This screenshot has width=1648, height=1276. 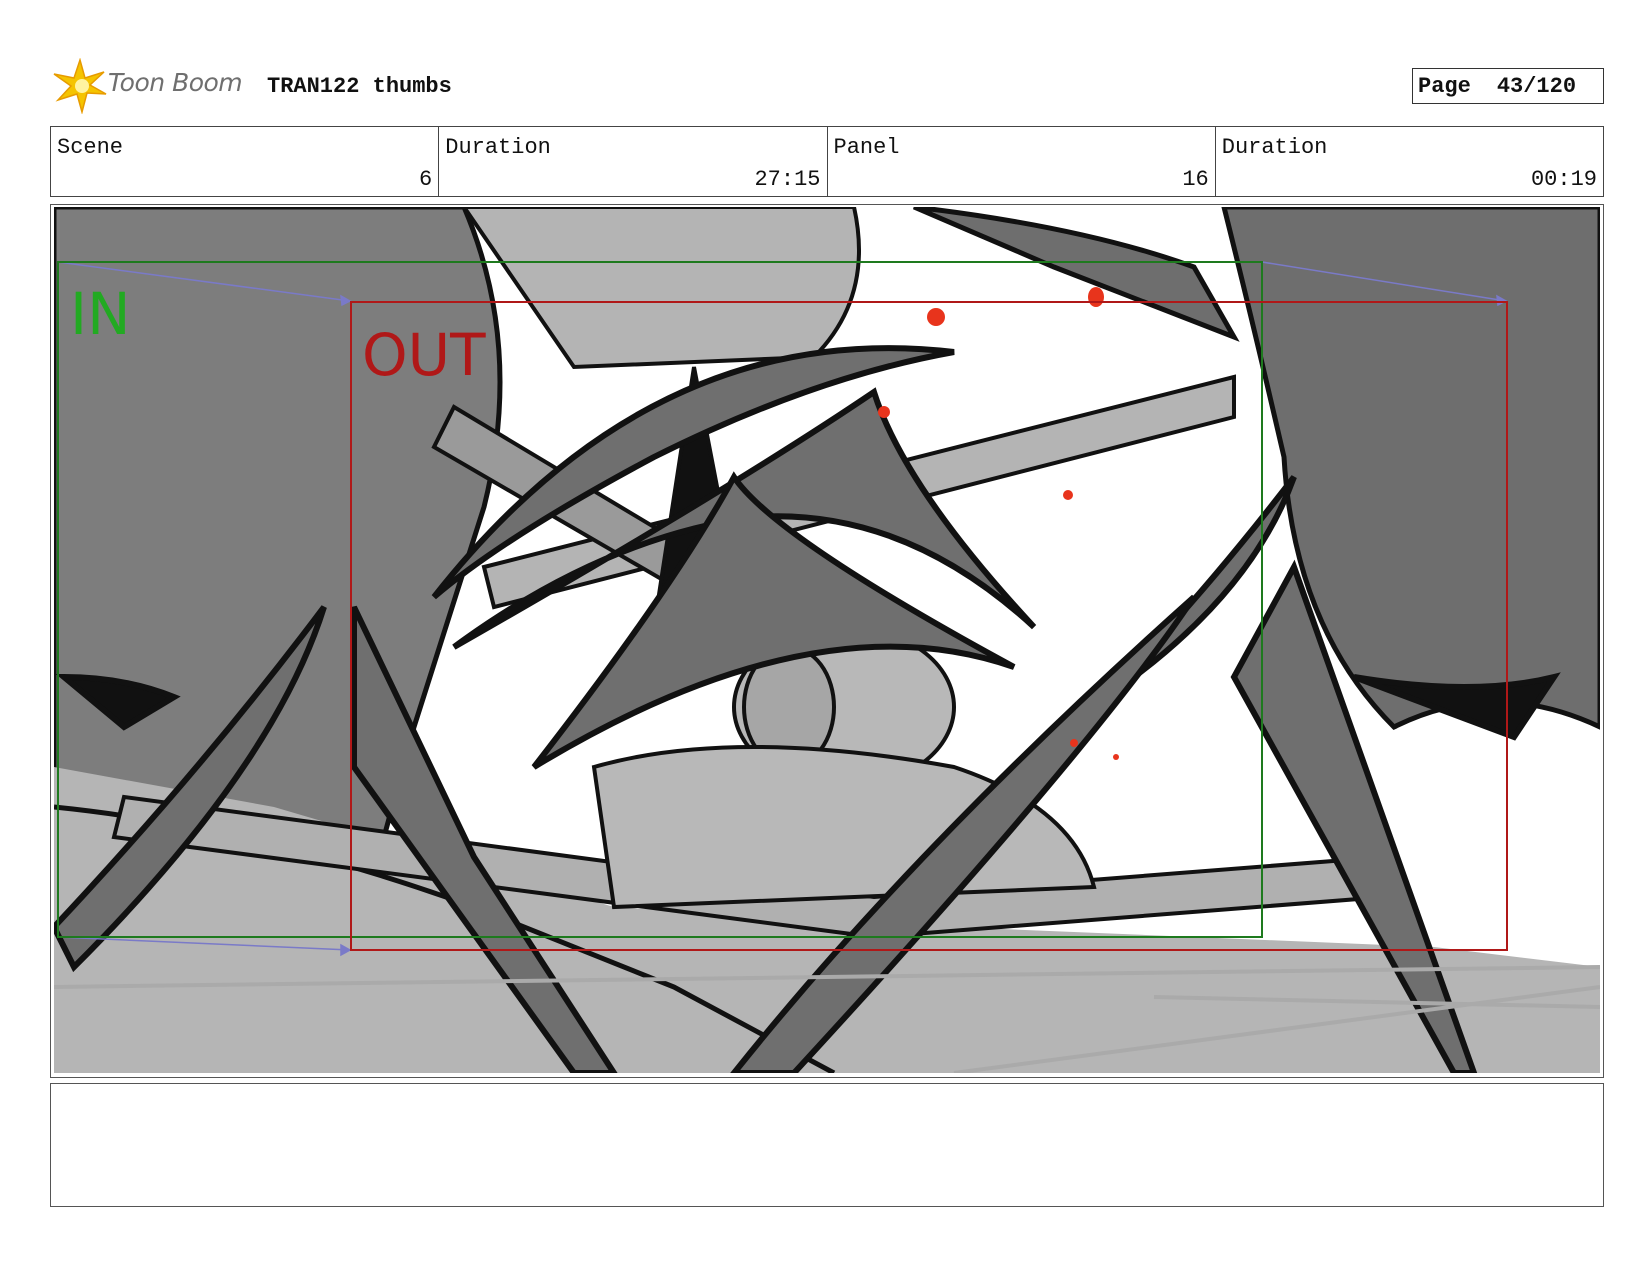 I want to click on out-label: OUT, so click(x=424, y=355).